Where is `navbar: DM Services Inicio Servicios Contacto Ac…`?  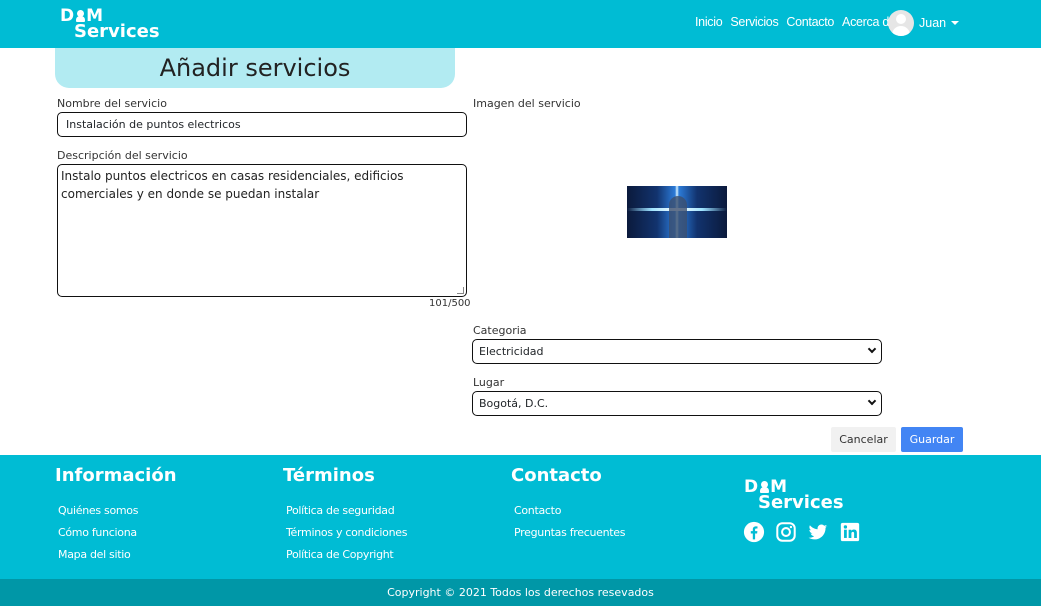
navbar: DM Services Inicio Servicios Contacto Ac… is located at coordinates (520, 24).